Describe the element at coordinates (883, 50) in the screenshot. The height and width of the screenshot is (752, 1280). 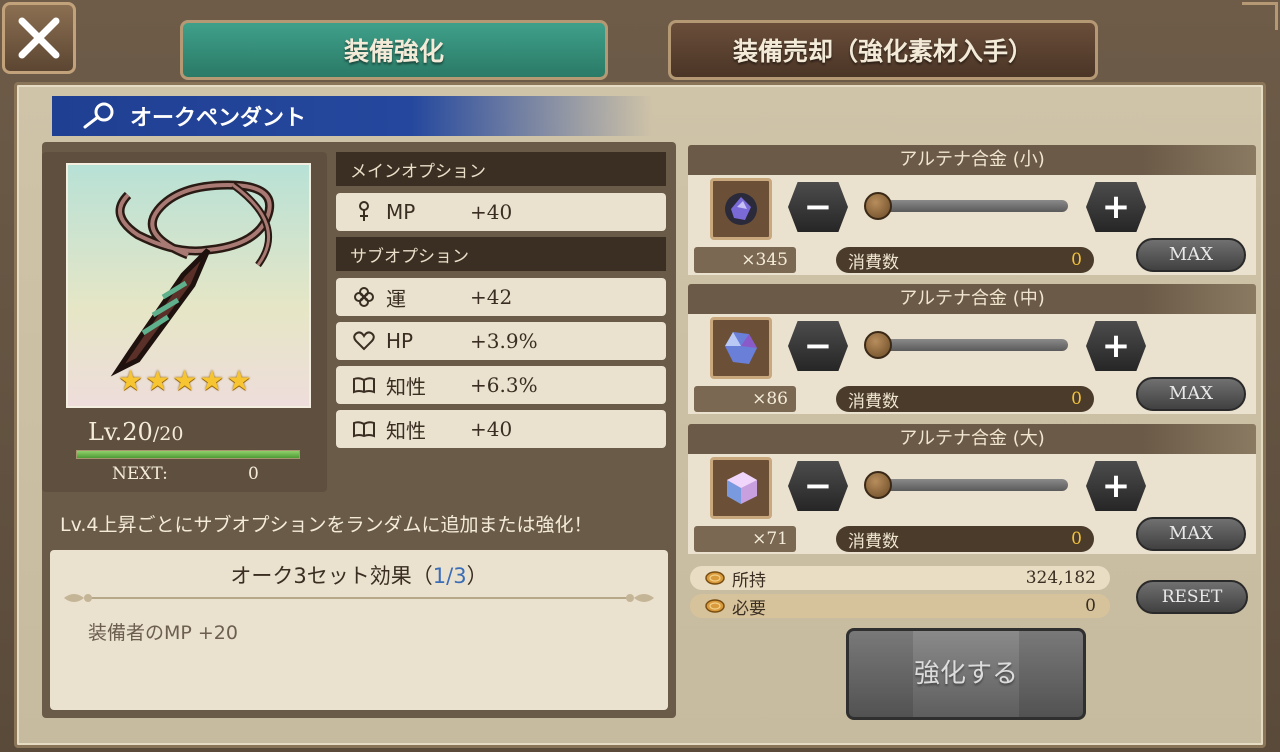
I see `tab-sell: 装備売却（強化素材入手）` at that location.